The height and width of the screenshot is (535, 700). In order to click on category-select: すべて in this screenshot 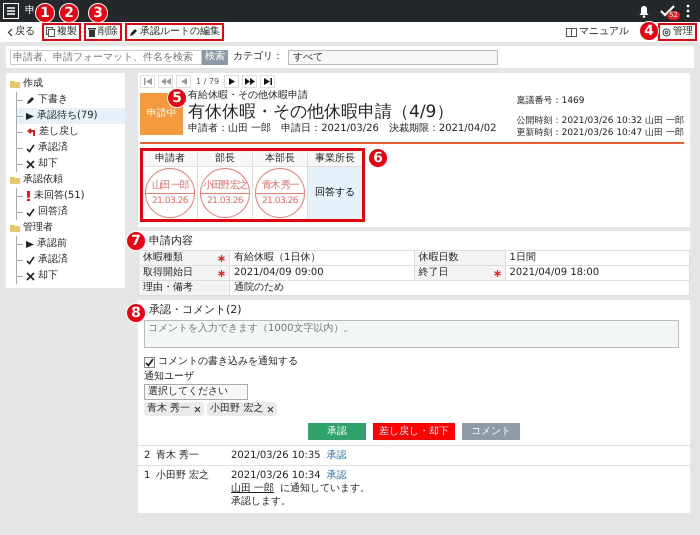, I will do `click(393, 57)`.